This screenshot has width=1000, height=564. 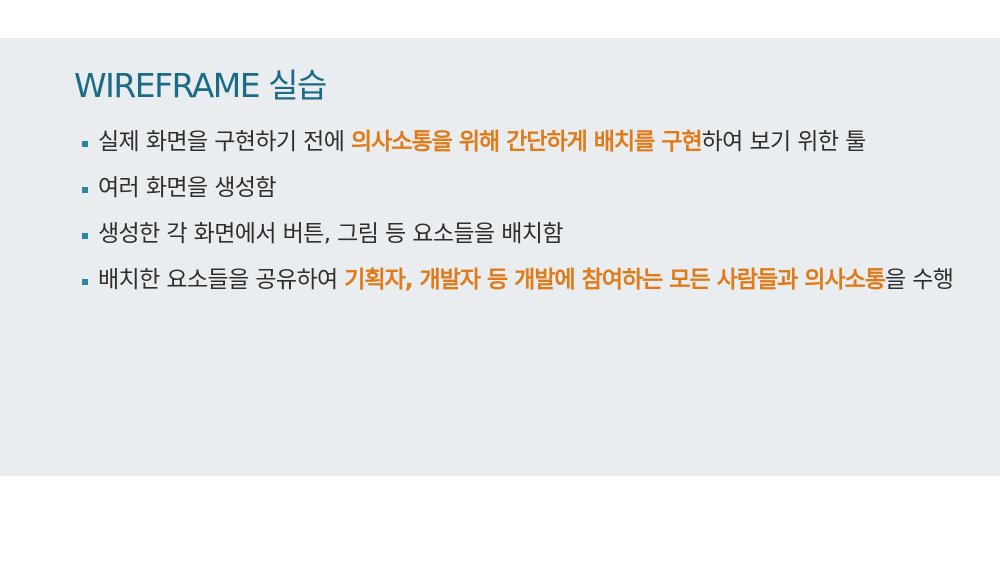 What do you see at coordinates (225, 142) in the screenshot?
I see `bullet-text: 실제 화면을 구현하기 전에` at bounding box center [225, 142].